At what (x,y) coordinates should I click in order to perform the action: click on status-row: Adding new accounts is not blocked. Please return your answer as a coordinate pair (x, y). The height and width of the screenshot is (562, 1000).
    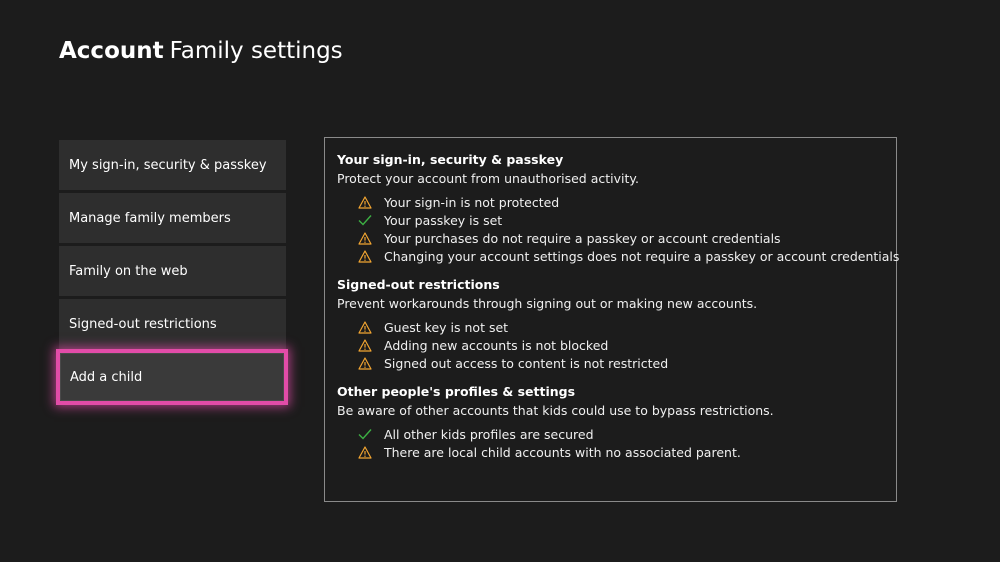
    Looking at the image, I should click on (483, 345).